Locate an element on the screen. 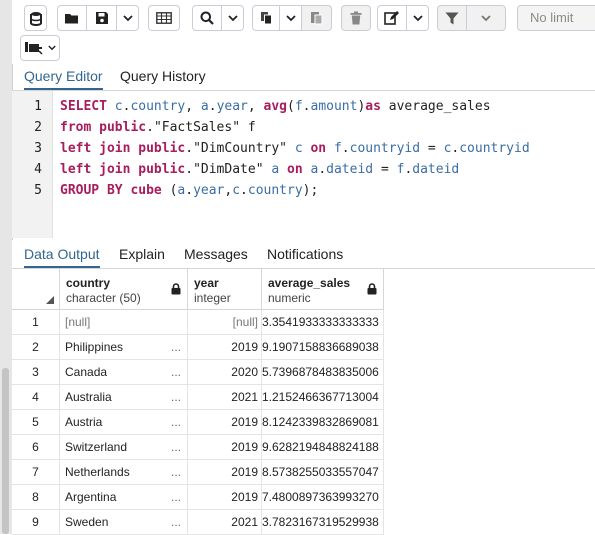 This screenshot has height=535, width=595. edit-dropdown-button is located at coordinates (418, 18).